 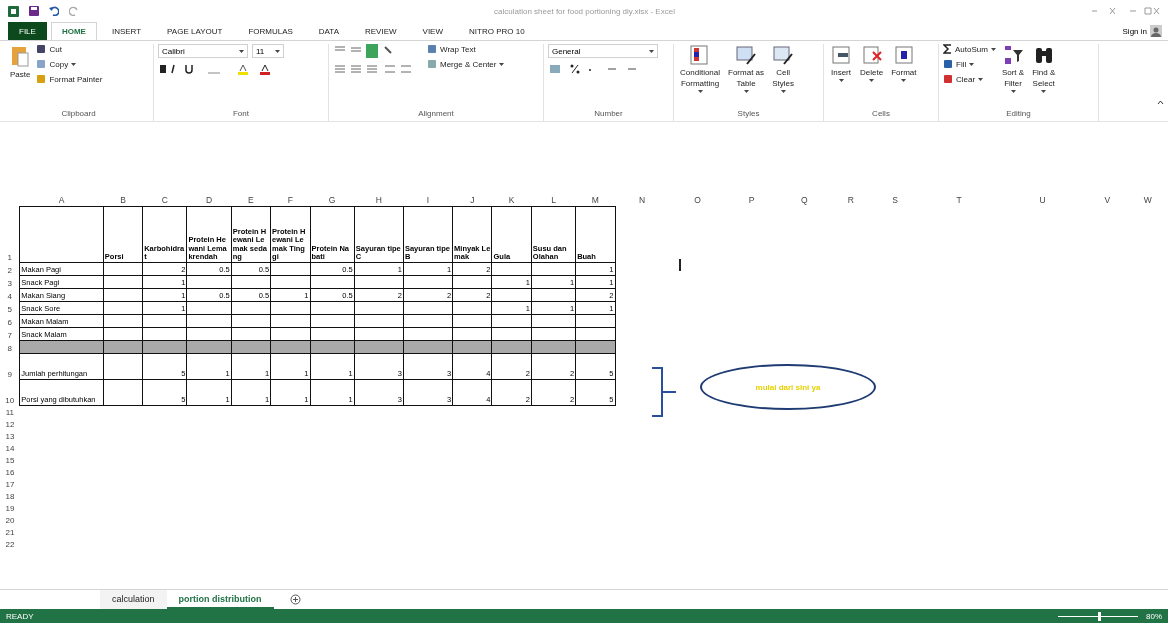 What do you see at coordinates (642, 200) in the screenshot?
I see `column-header: N` at bounding box center [642, 200].